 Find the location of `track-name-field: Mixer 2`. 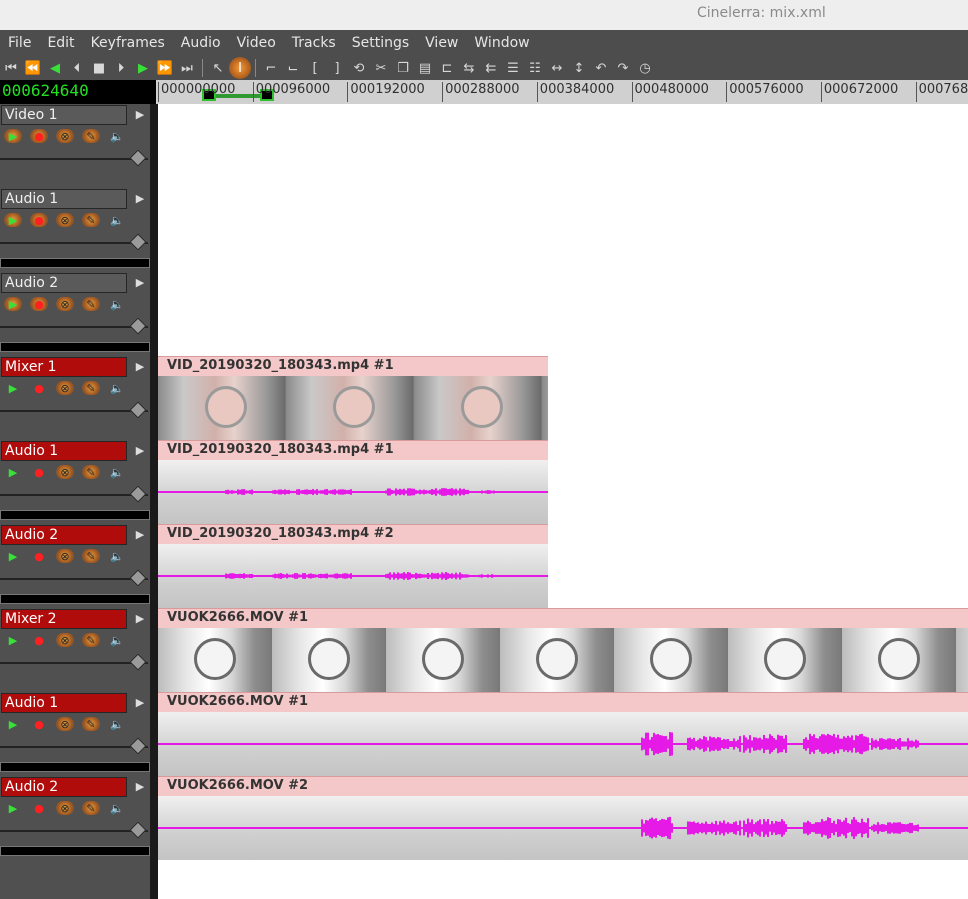

track-name-field: Mixer 2 is located at coordinates (64, 619).